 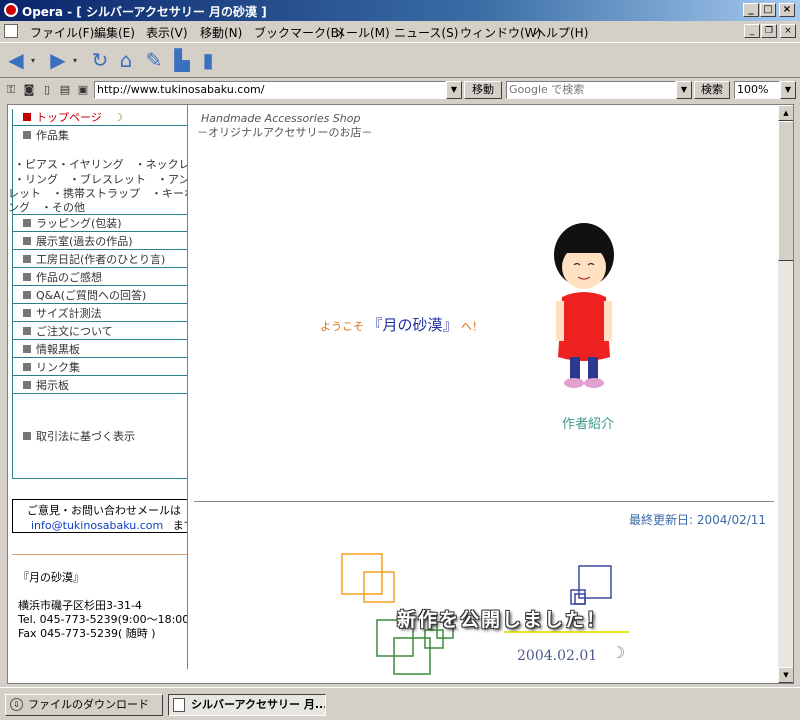 What do you see at coordinates (100, 60) in the screenshot?
I see `reload-icon: ↻` at bounding box center [100, 60].